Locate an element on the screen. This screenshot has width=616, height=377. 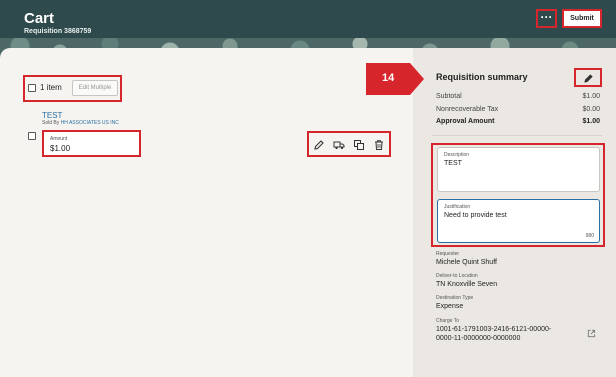
tax-label: Nonrecoverable Tax is located at coordinates (467, 109).